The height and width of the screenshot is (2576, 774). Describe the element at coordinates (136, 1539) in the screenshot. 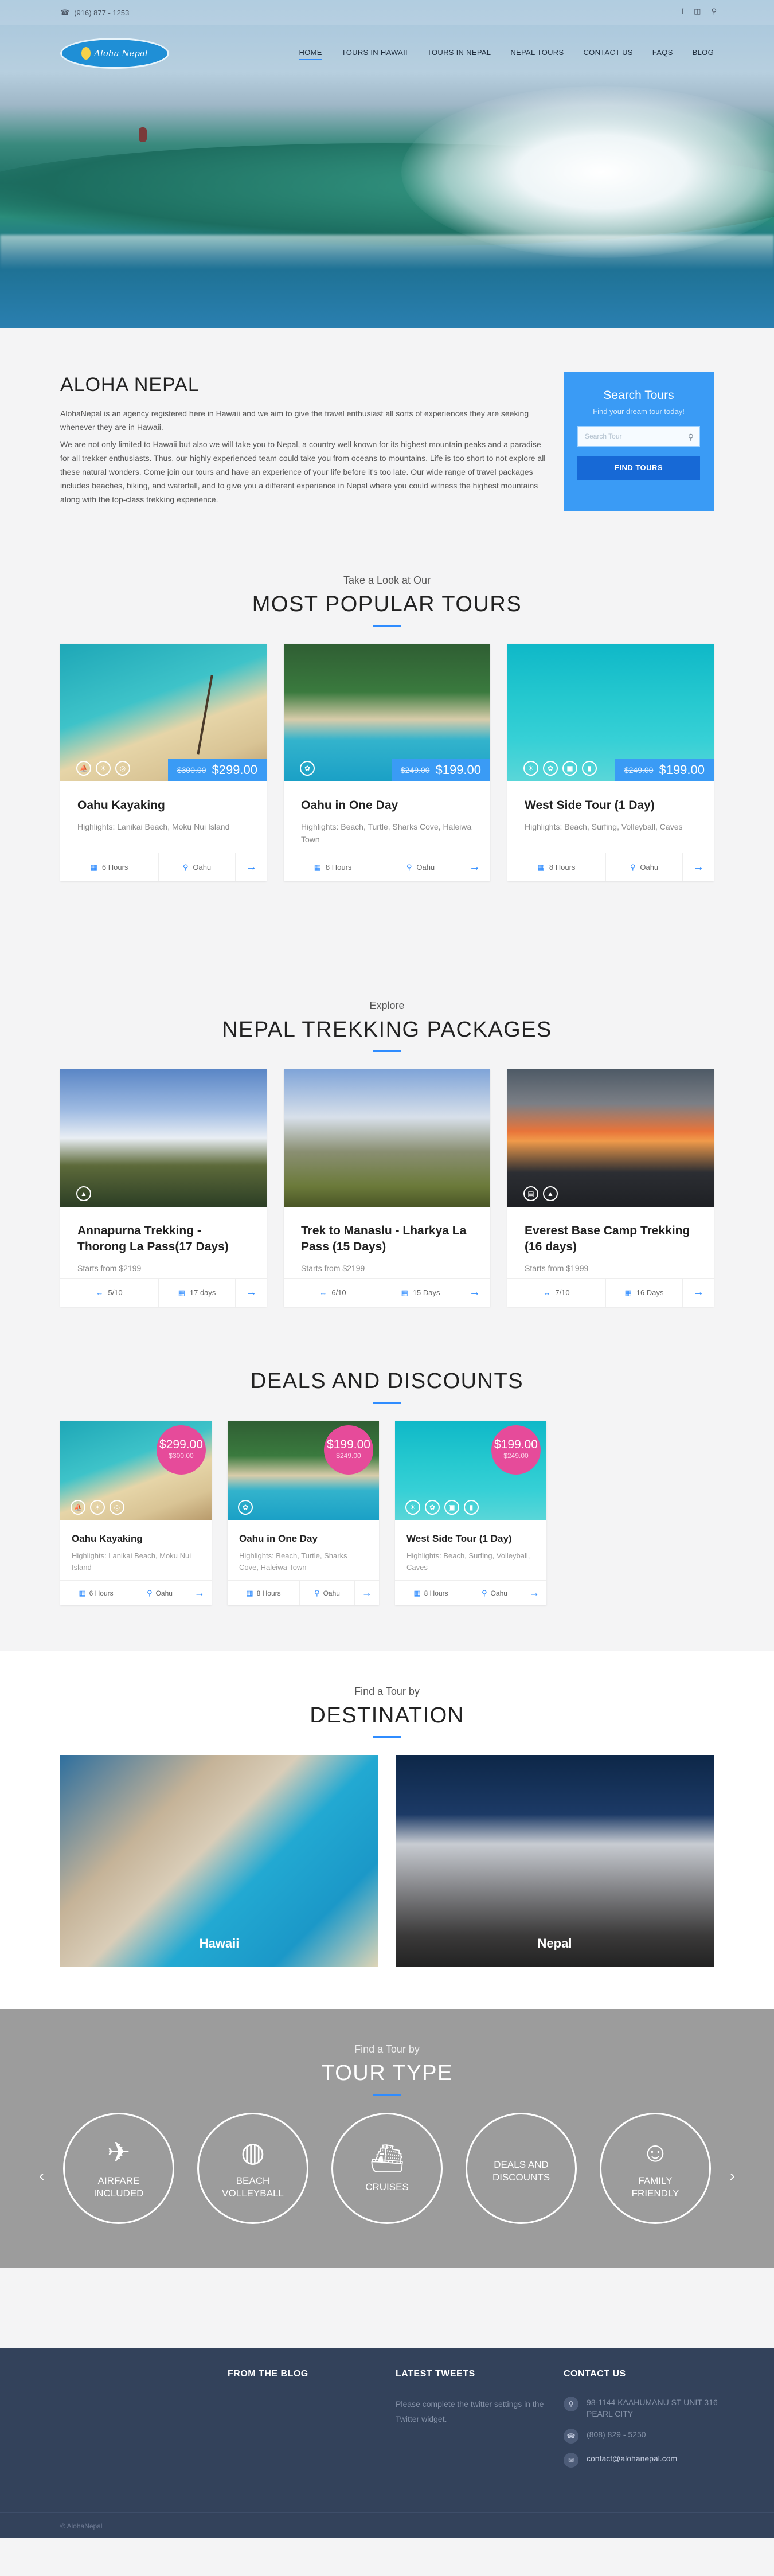

I see `deal-title: Oahu Kayaking` at that location.